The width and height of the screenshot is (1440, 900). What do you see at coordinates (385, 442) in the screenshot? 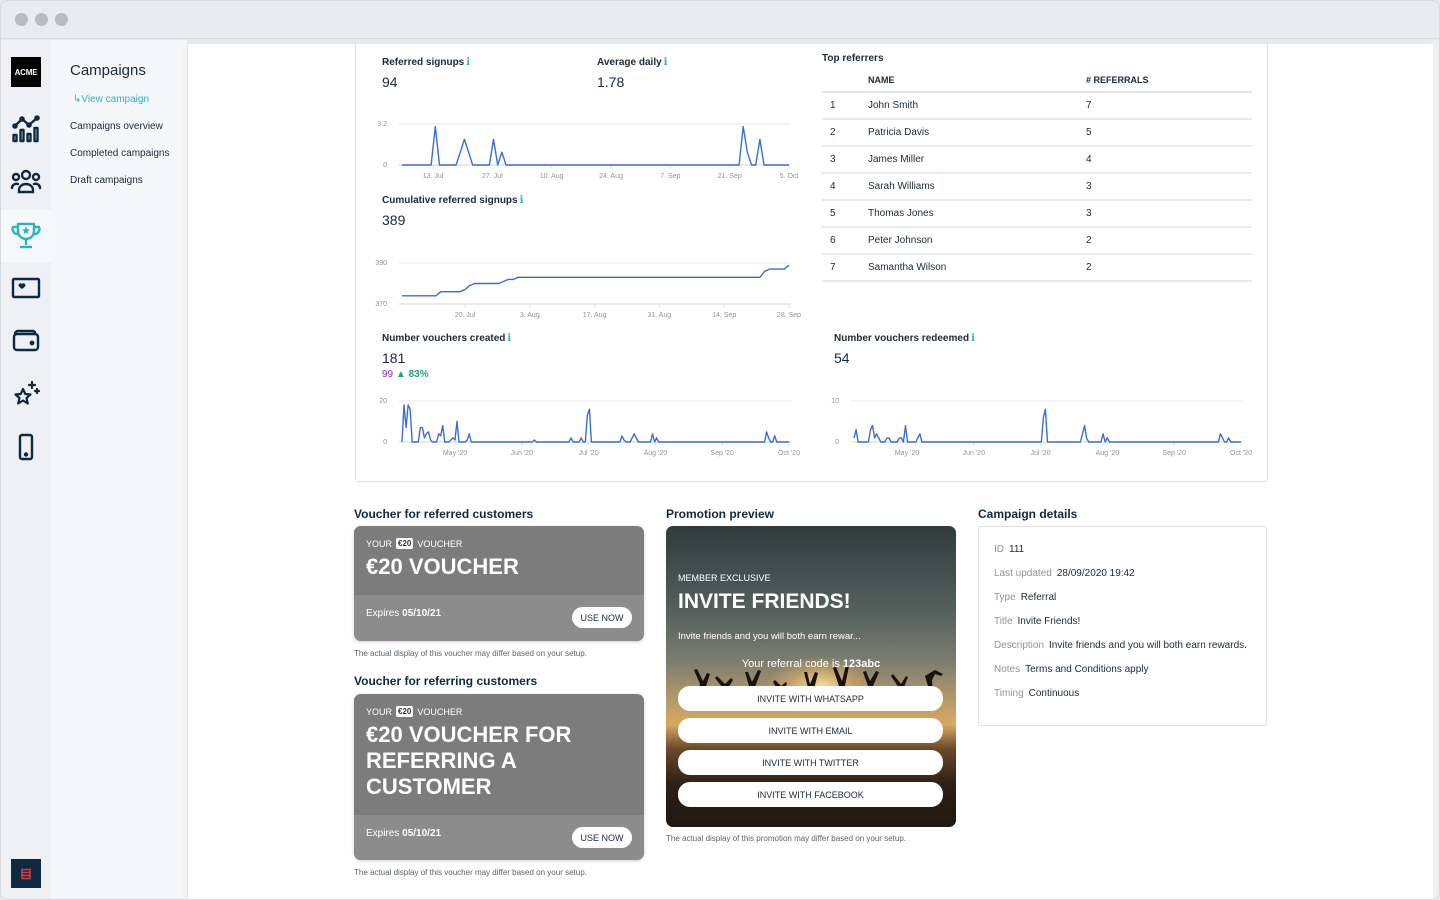
I see `y-tick-label: 0` at bounding box center [385, 442].